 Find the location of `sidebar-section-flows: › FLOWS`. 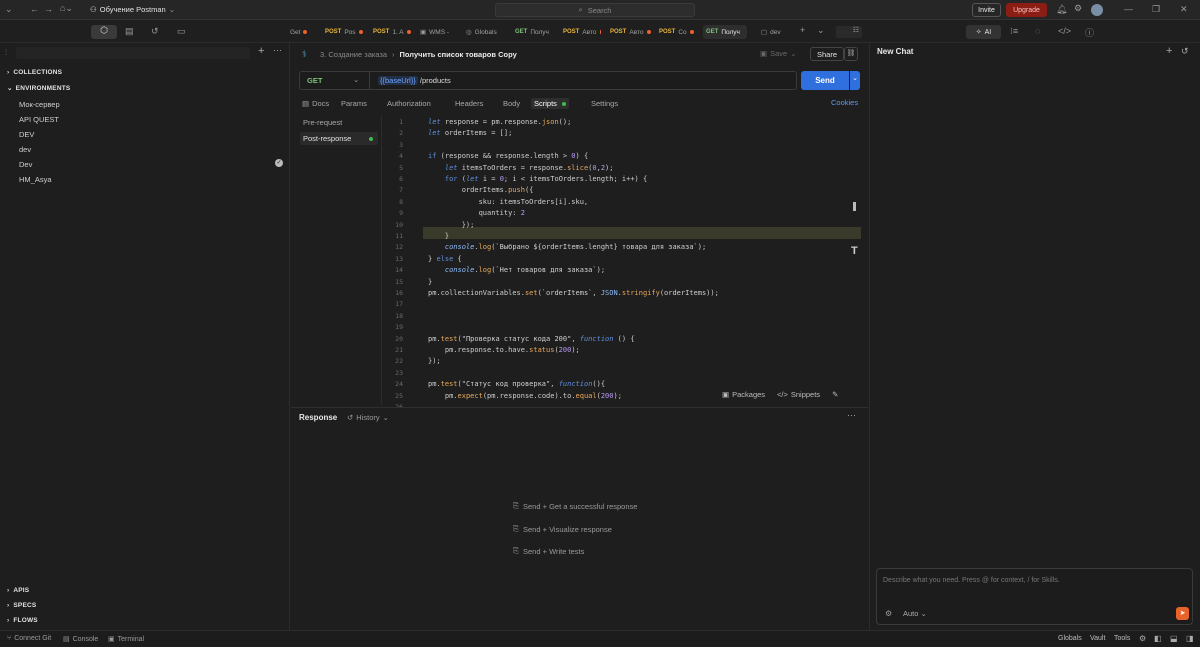

sidebar-section-flows: › FLOWS is located at coordinates (22, 620).